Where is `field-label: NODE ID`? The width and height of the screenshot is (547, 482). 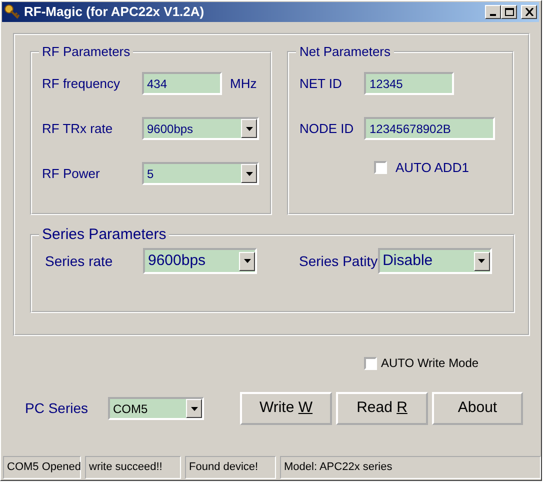
field-label: NODE ID is located at coordinates (327, 129).